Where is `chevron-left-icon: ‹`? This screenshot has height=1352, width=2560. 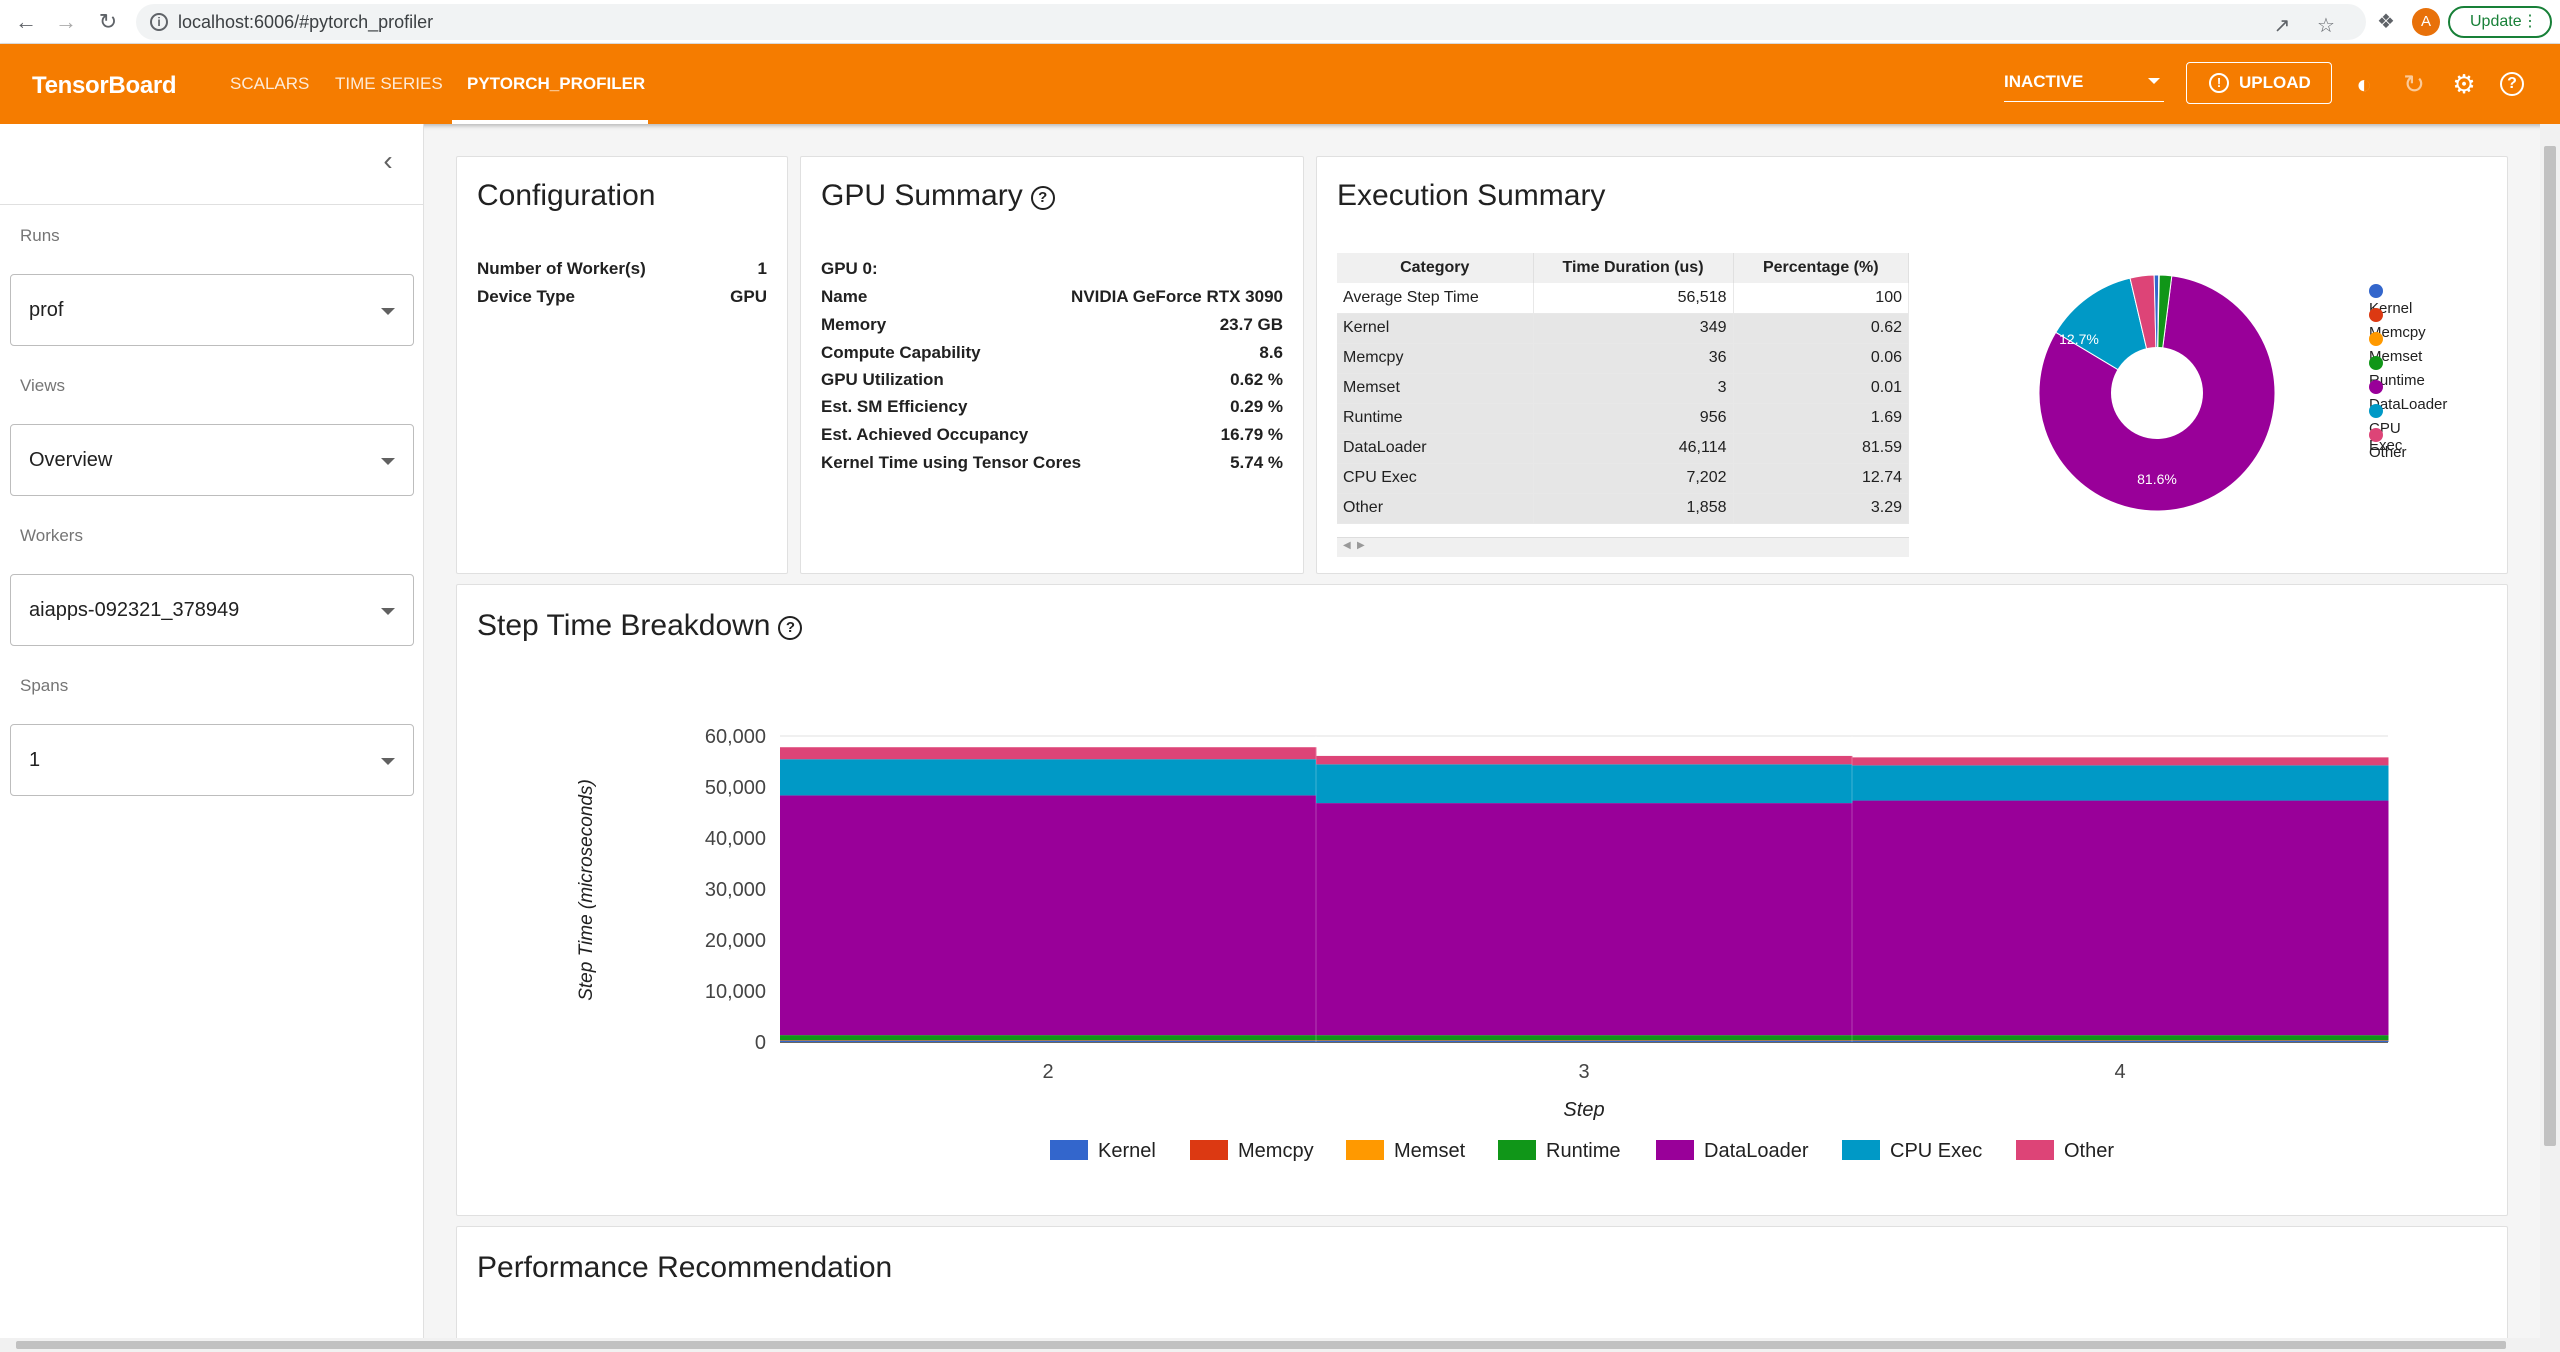 chevron-left-icon: ‹ is located at coordinates (388, 161).